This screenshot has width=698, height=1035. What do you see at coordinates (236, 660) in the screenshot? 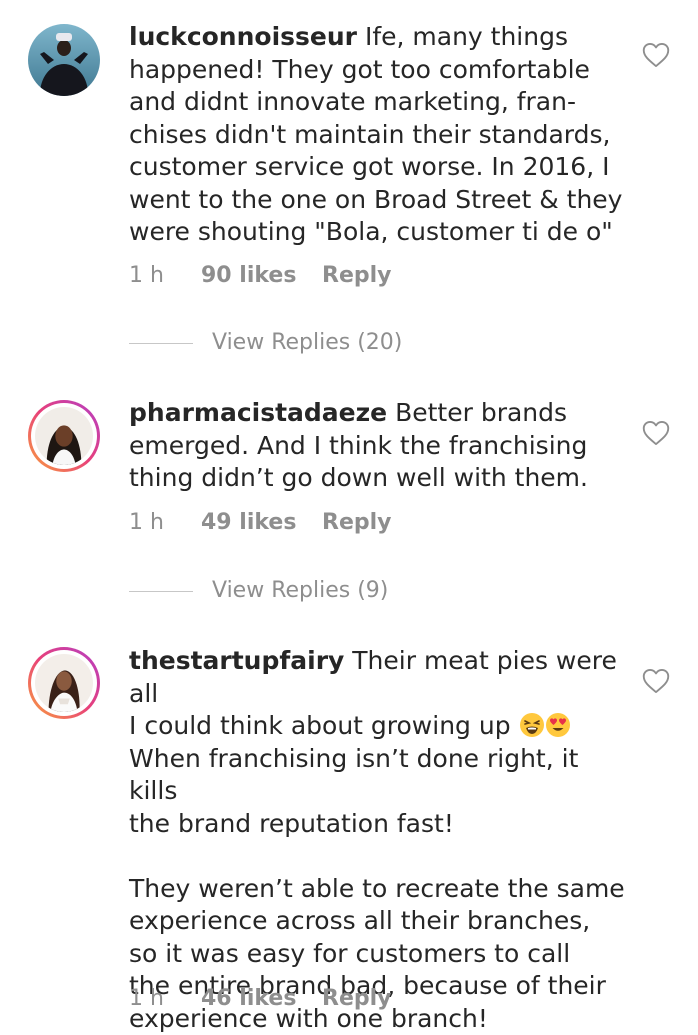
I see `comment-username: thestartupfairy` at bounding box center [236, 660].